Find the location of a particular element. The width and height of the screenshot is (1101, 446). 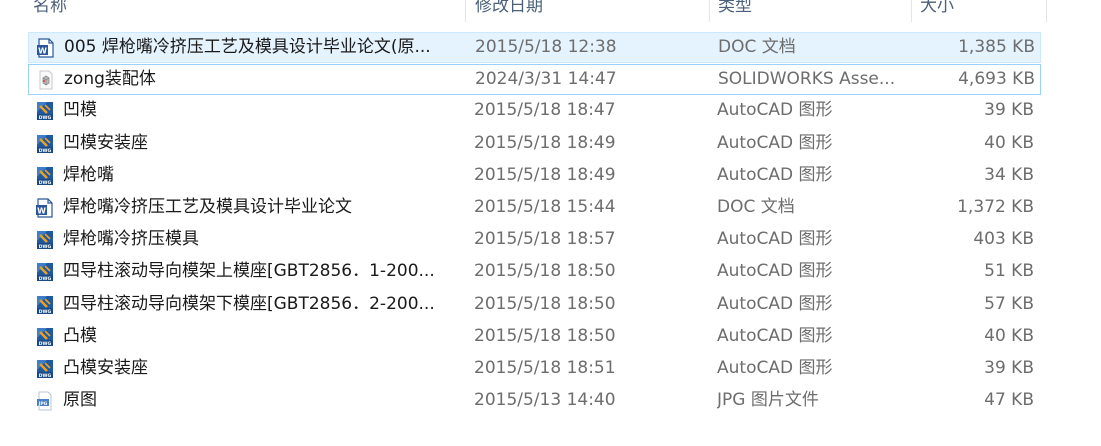

column-header-bar: 名称 修改日期 类型 大小 is located at coordinates (550, 11).